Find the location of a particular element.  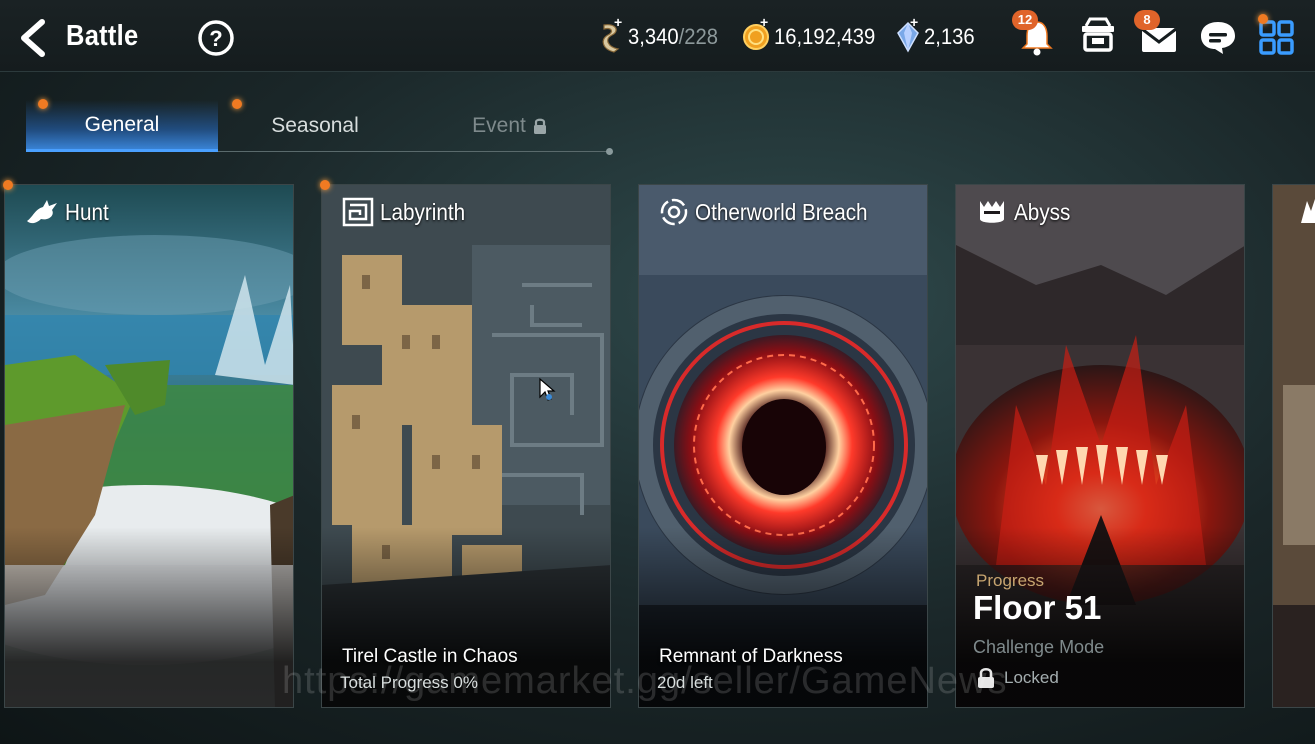

gold-value: 16,192,439 is located at coordinates (825, 36).